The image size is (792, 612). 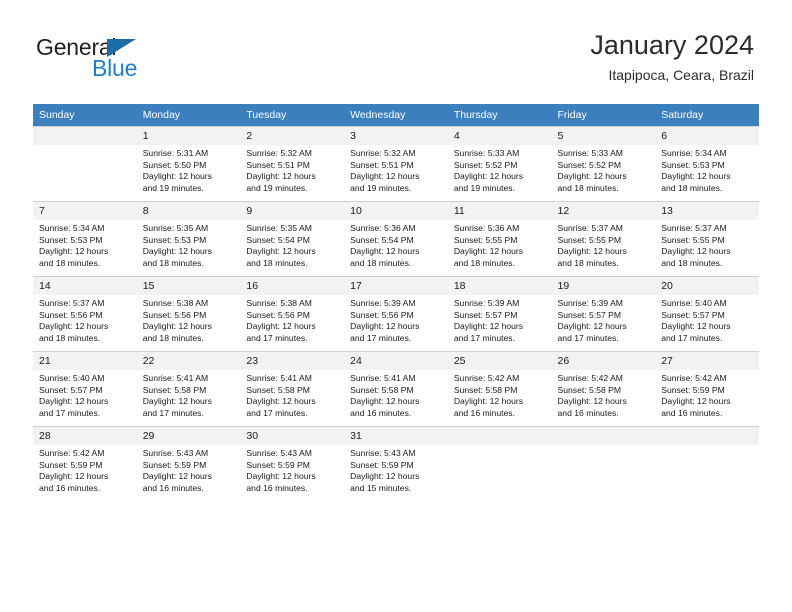 I want to click on weekday-header-sunday: Sunday, so click(x=85, y=115).